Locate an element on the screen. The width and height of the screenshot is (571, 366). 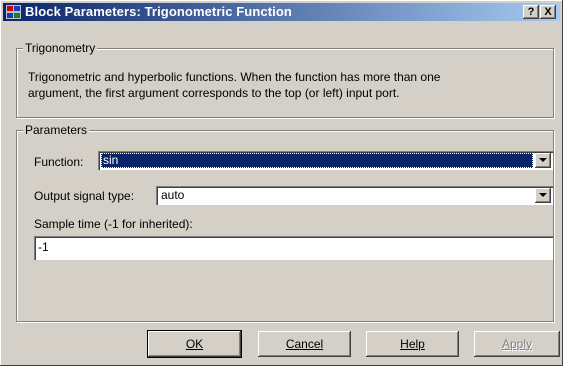
sample-time-value: -1 is located at coordinates (43, 247).